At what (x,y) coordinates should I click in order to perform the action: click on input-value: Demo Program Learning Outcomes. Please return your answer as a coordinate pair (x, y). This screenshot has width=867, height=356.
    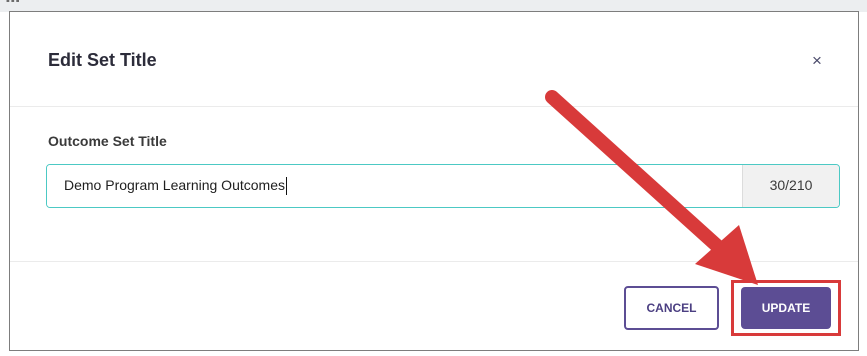
    Looking at the image, I should click on (174, 185).